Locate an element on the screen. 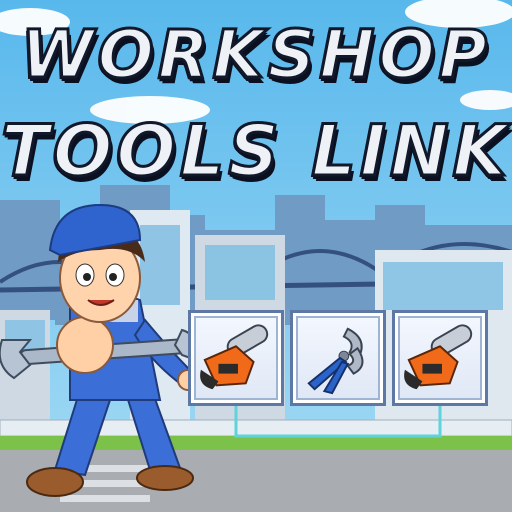 This screenshot has height=512, width=512. tile-pliers is located at coordinates (338, 358).